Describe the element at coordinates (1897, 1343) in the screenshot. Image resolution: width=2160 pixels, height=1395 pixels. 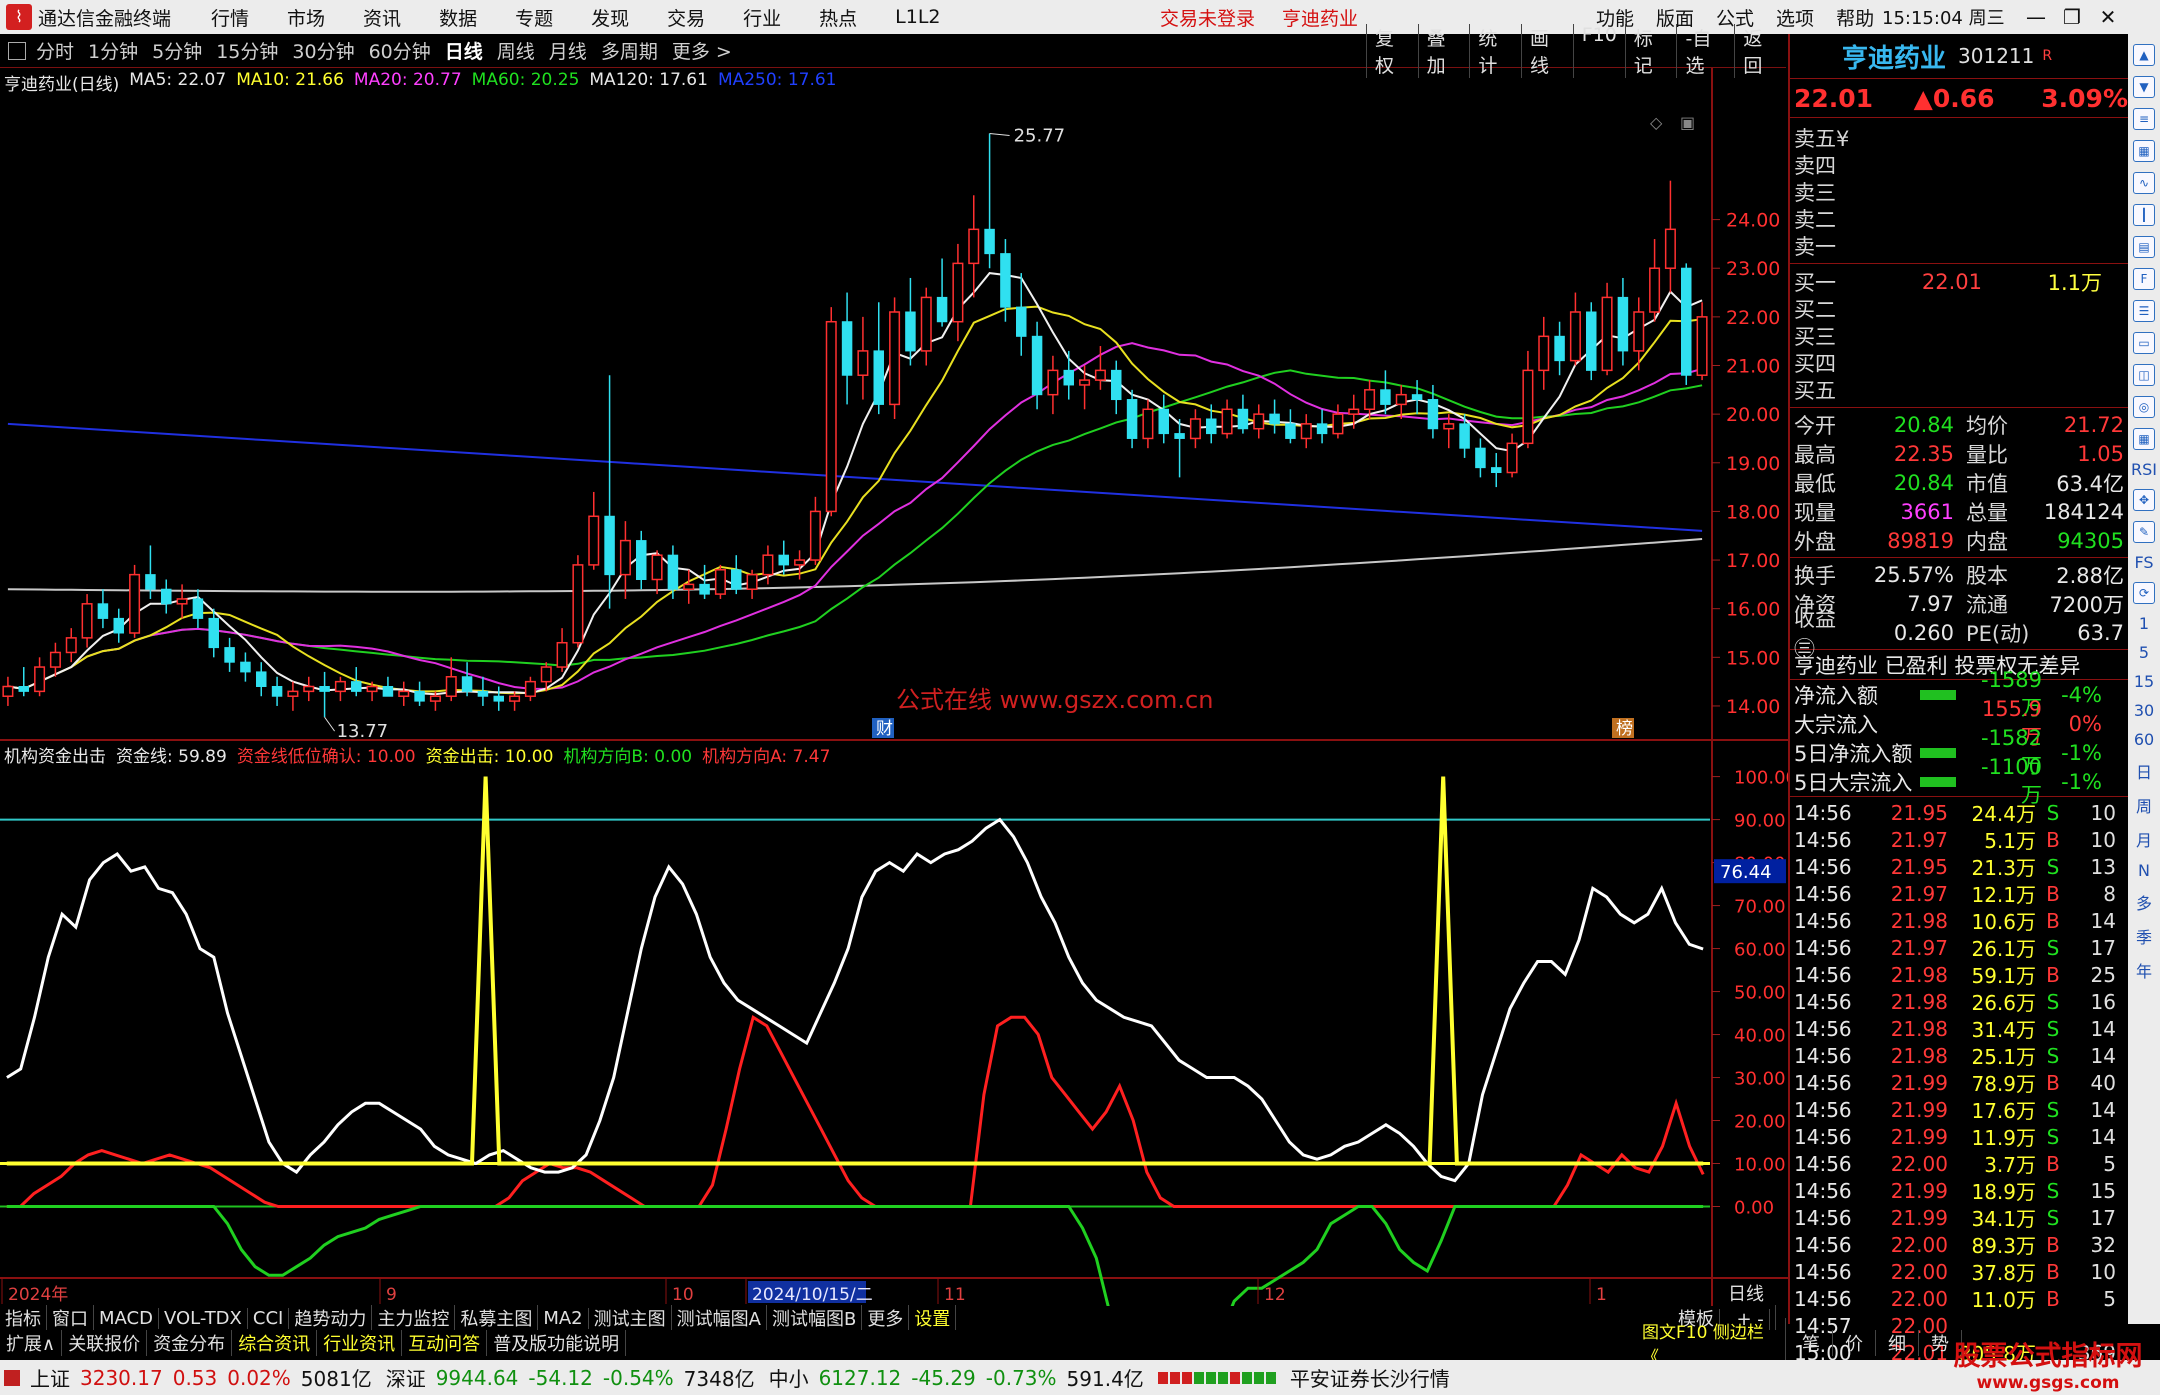
I see `tab-xi: 细` at that location.